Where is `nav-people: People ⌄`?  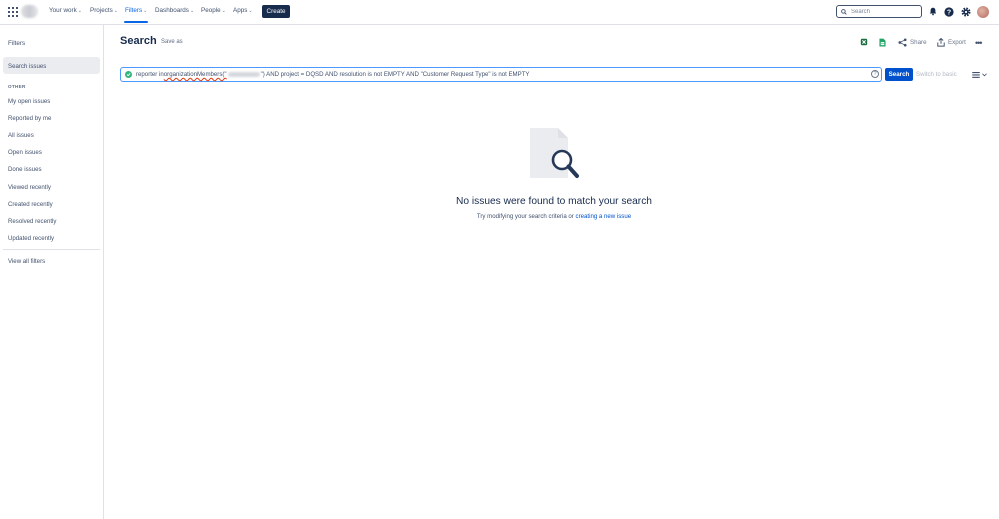
nav-people: People ⌄ is located at coordinates (213, 10).